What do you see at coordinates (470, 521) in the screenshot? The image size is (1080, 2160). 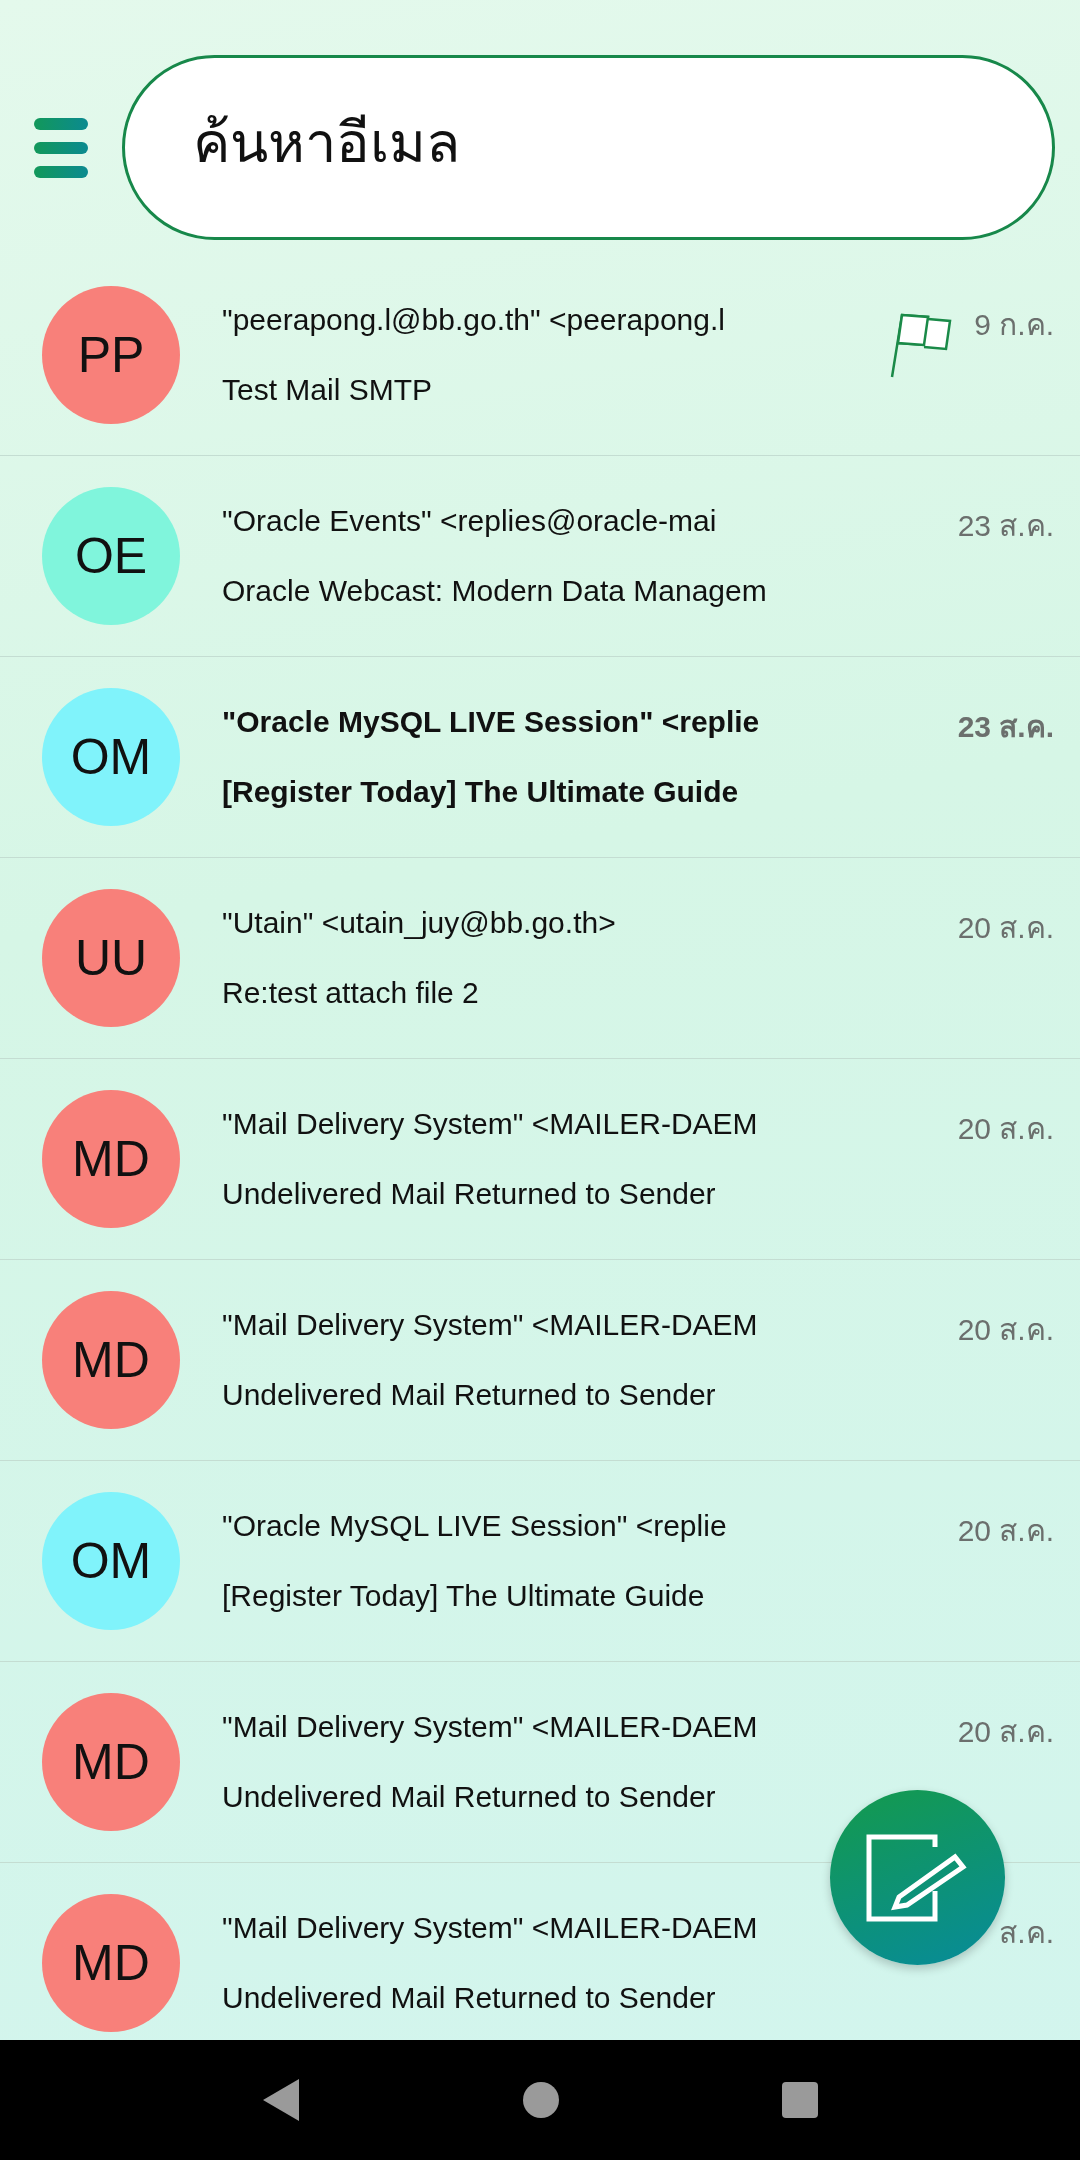 I see `sender-text: "Oracle Events" <replies@oracle-mai` at bounding box center [470, 521].